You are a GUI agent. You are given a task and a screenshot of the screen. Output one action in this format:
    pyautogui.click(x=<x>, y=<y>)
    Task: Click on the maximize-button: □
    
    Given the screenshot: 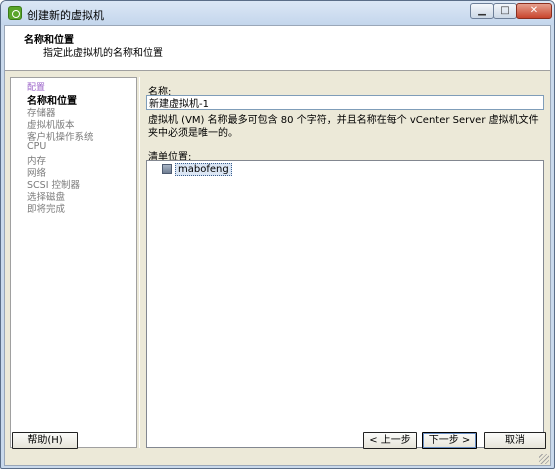 What is the action you would take?
    pyautogui.click(x=505, y=11)
    